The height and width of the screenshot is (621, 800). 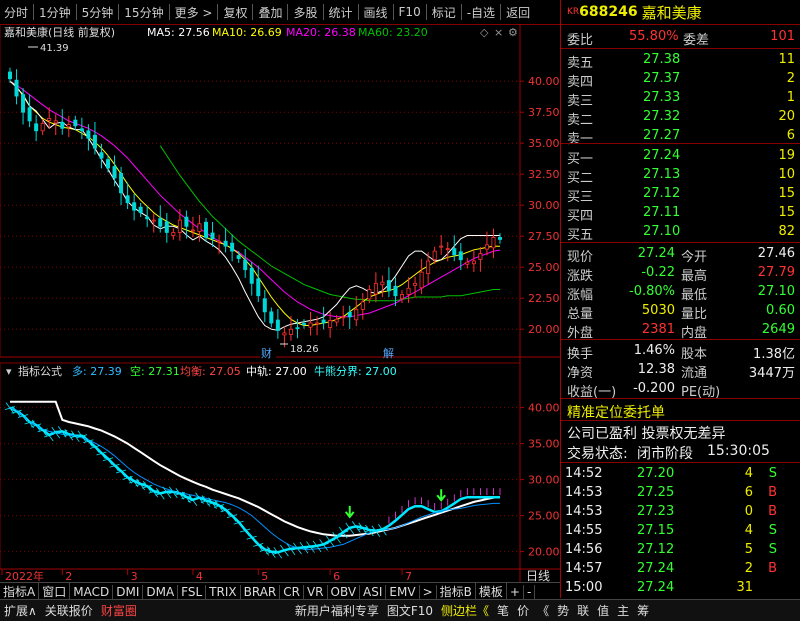 What do you see at coordinates (341, 12) in the screenshot?
I see `stats-button: 统计` at bounding box center [341, 12].